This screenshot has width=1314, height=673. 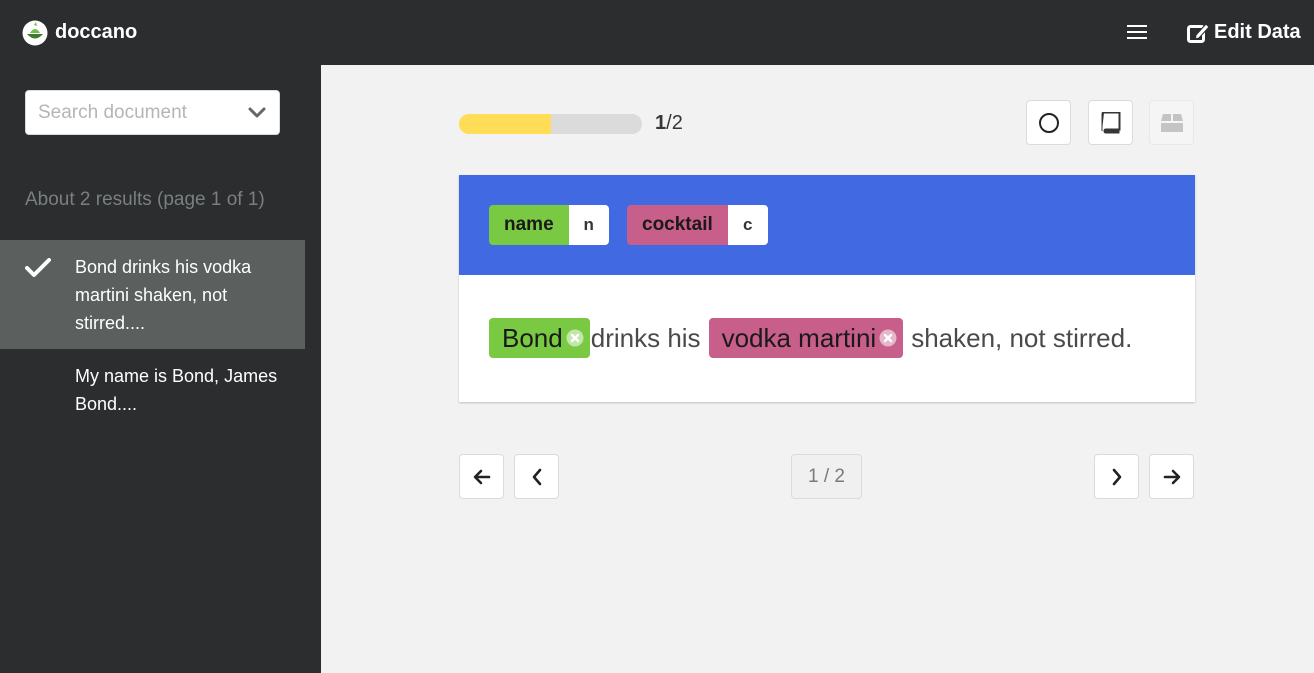 What do you see at coordinates (1137, 32) in the screenshot?
I see `menu-toggle-button` at bounding box center [1137, 32].